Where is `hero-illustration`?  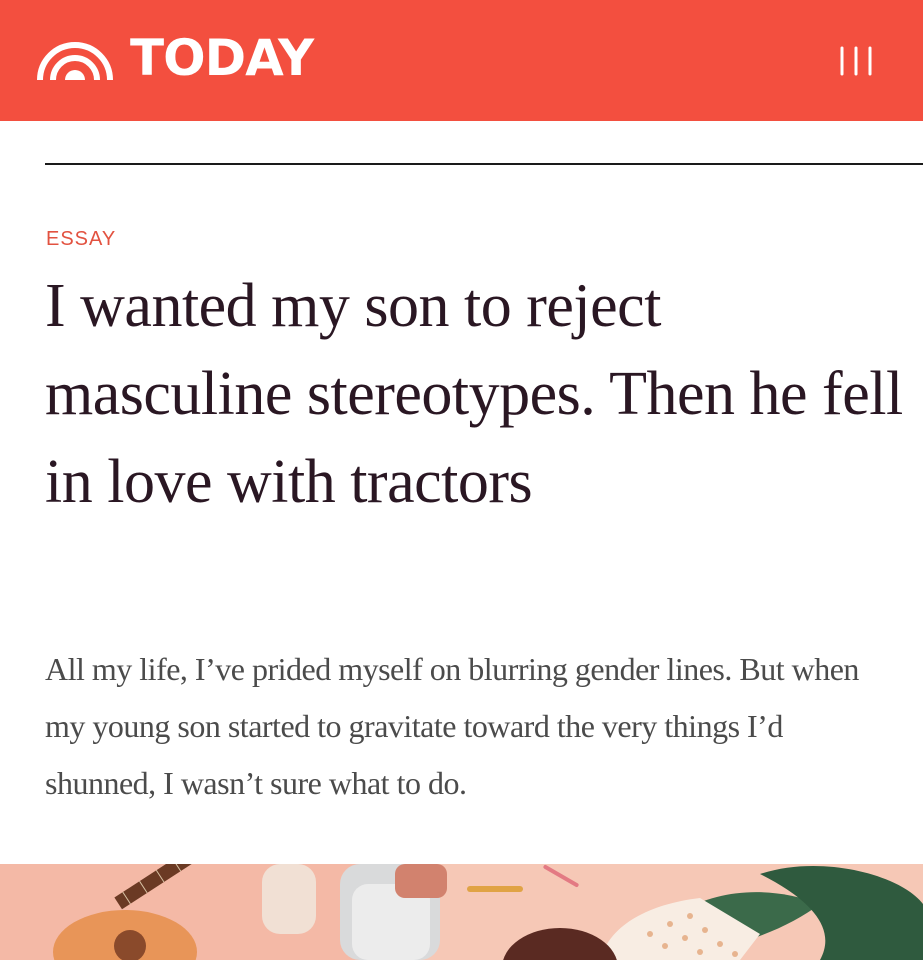 hero-illustration is located at coordinates (461, 912).